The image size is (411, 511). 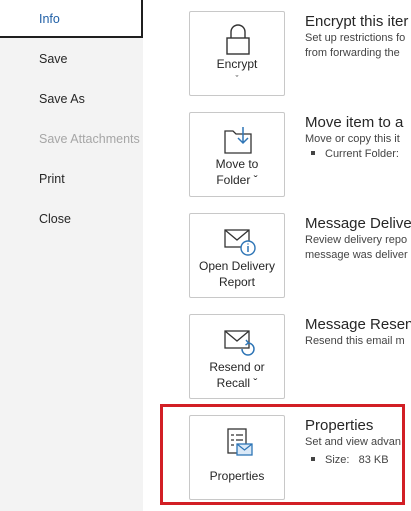 What do you see at coordinates (237, 64) in the screenshot?
I see `encrypt-button-label: Encrypt` at bounding box center [237, 64].